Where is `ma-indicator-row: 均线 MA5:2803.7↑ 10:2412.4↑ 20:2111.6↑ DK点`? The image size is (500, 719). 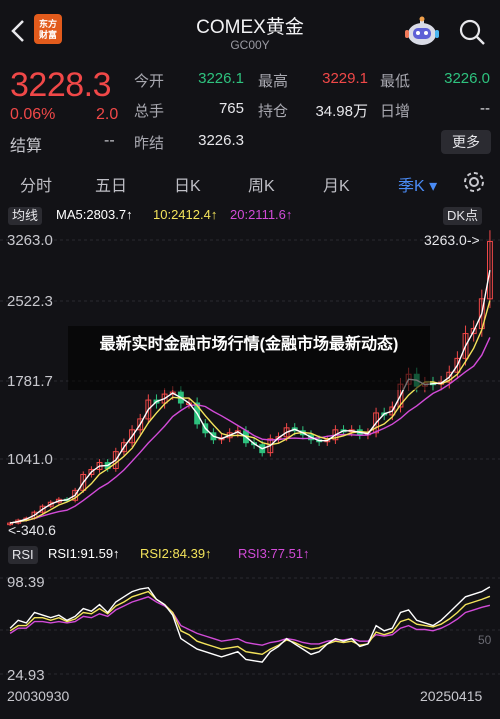
ma-indicator-row: 均线 MA5:2803.7↑ 10:2412.4↑ 20:2111.6↑ DK点 is located at coordinates (250, 216).